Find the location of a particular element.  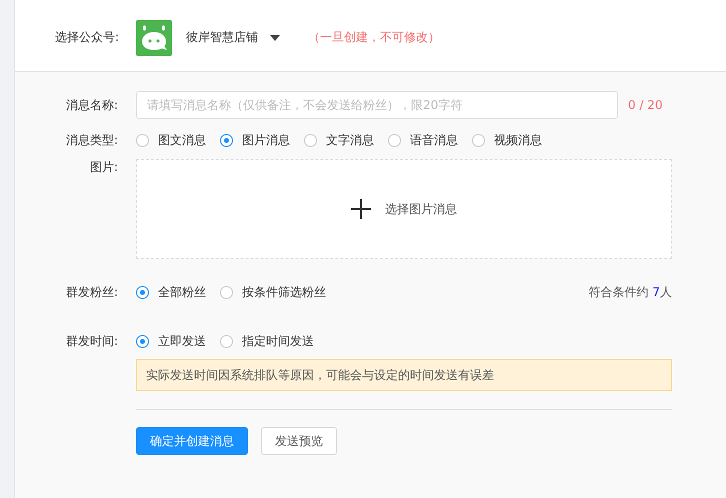

character-counter: 0 / 20 is located at coordinates (645, 105).